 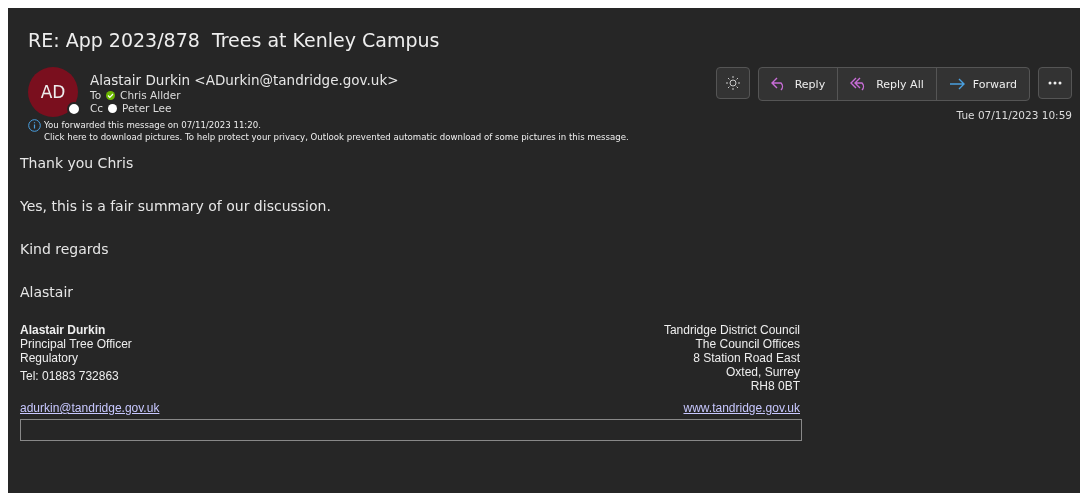 I want to click on body-paragraph: Yes, this is a fair summary of our discussion., so click(x=176, y=206).